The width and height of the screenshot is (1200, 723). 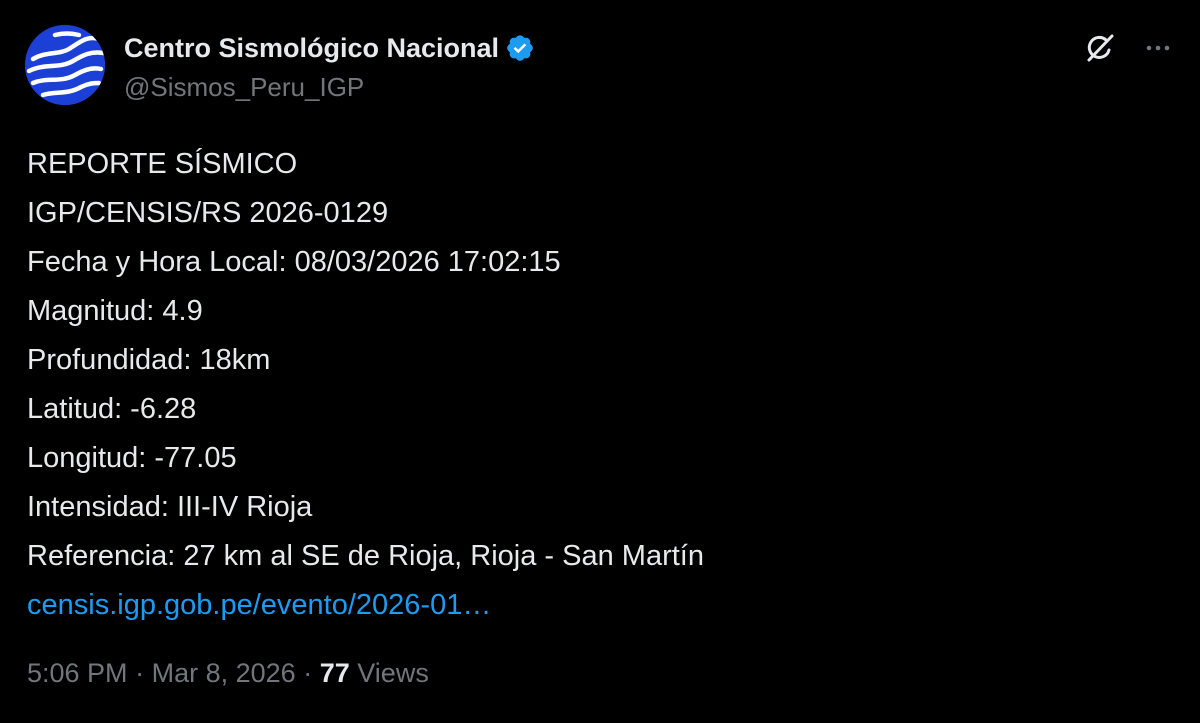 What do you see at coordinates (311, 48) in the screenshot?
I see `author-display-name: Centro Sismológico Nacional` at bounding box center [311, 48].